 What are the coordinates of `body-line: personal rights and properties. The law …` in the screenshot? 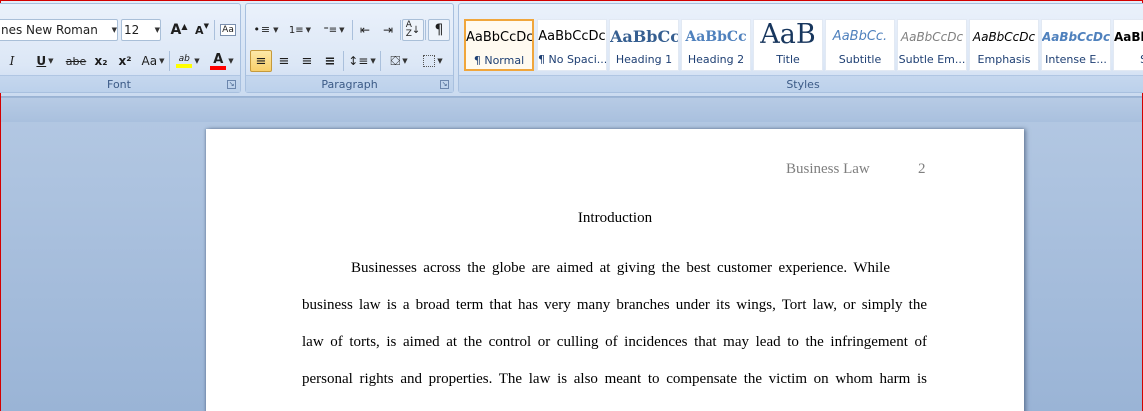 It's located at (614, 379).